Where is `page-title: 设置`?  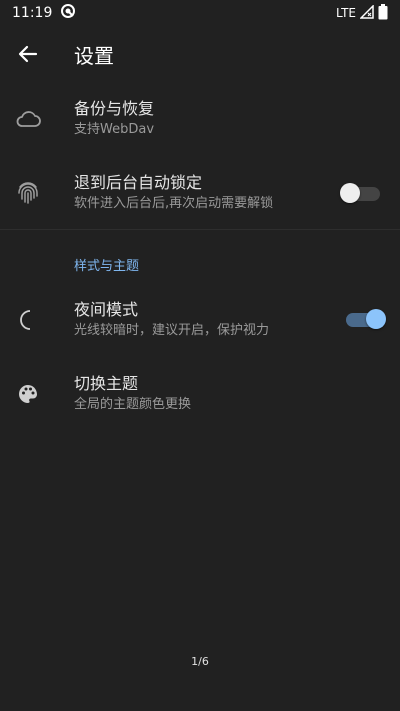 page-title: 设置 is located at coordinates (94, 55).